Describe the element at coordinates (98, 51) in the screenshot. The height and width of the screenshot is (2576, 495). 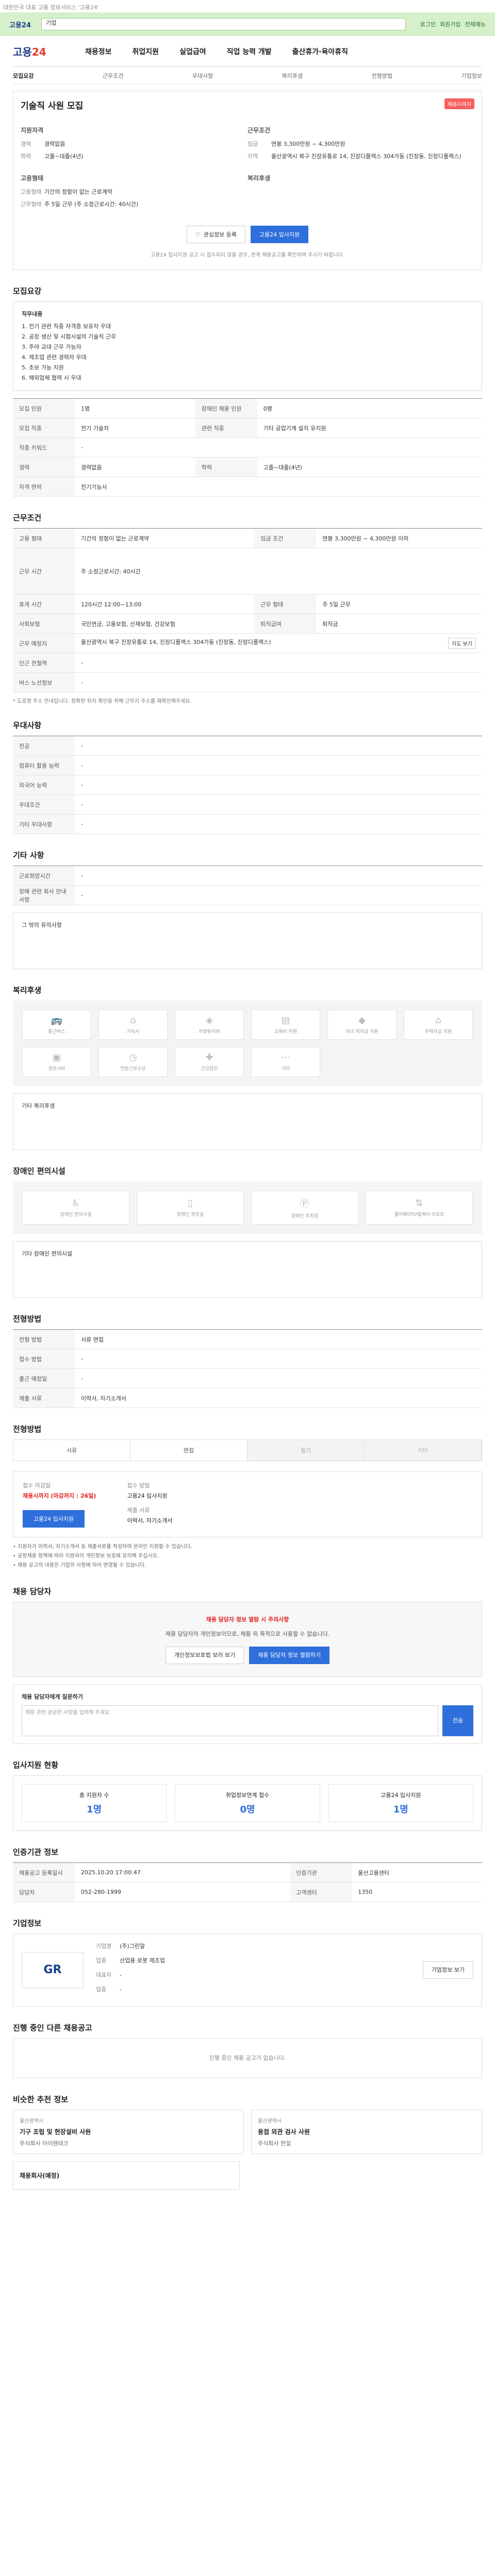
I see `gnb-jobs: 채용정보` at that location.